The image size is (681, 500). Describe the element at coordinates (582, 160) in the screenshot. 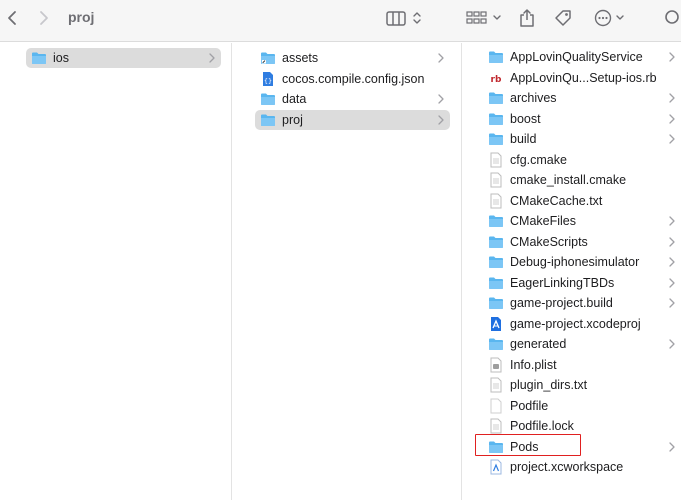

I see `list-item: cfg.cmake` at that location.